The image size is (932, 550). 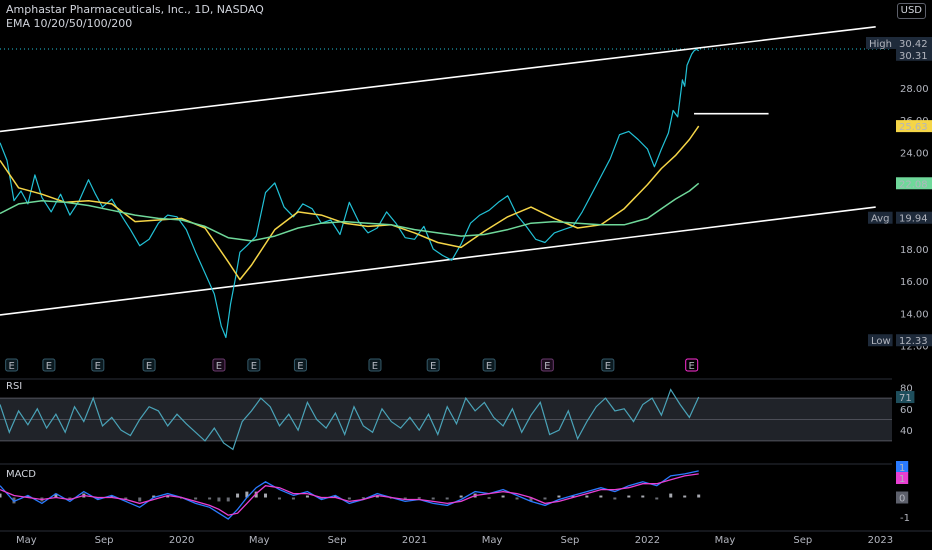 What do you see at coordinates (456, 414) in the screenshot?
I see `rsi-pane: 406080RSI` at bounding box center [456, 414].